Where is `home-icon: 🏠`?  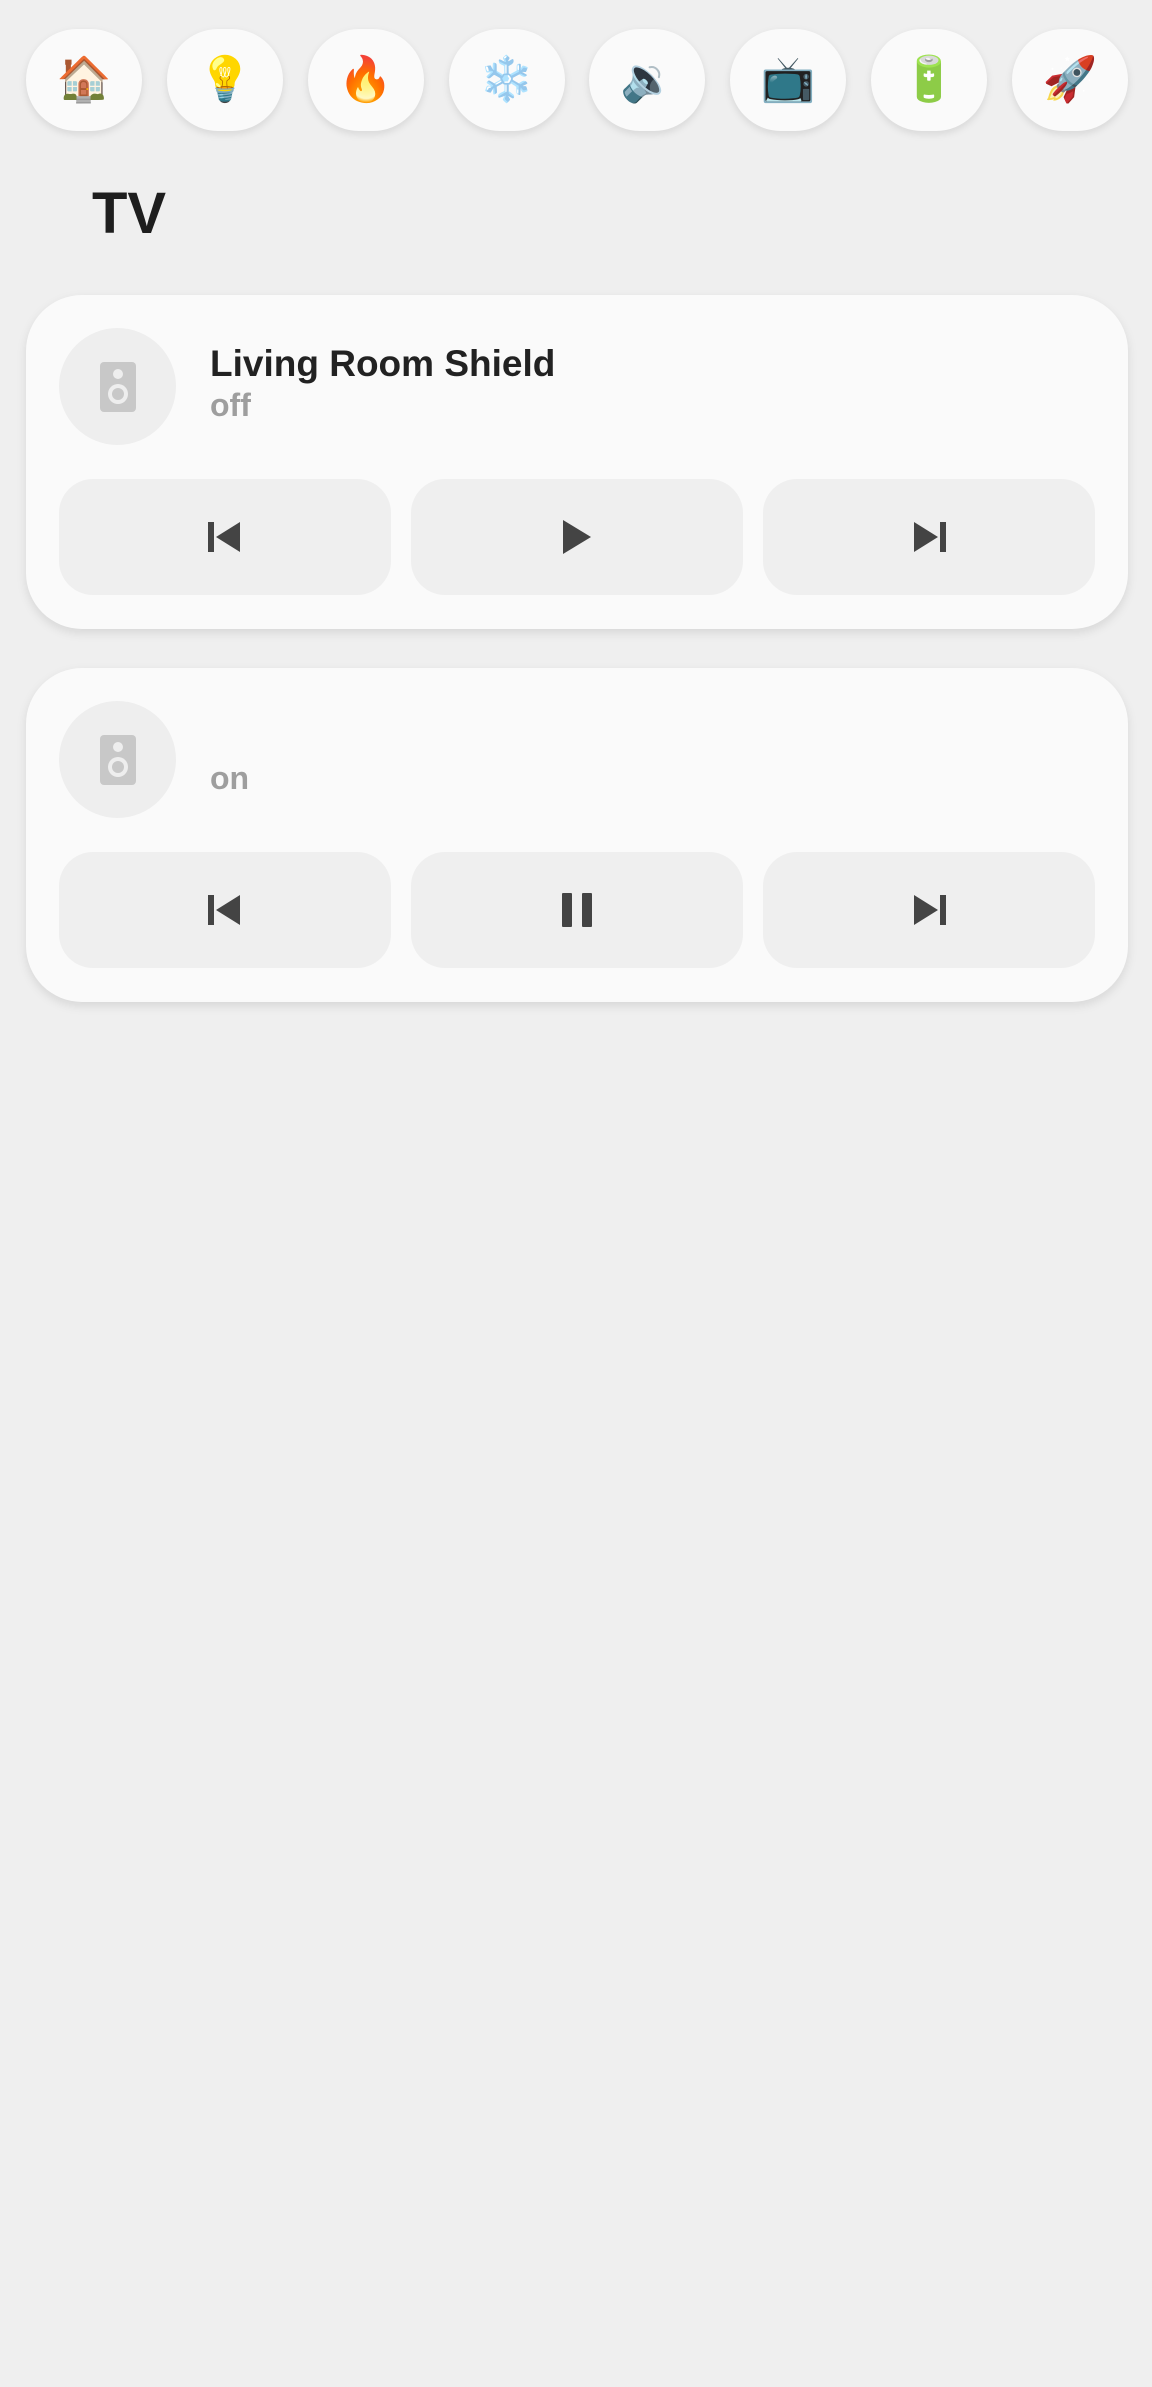 home-icon: 🏠 is located at coordinates (84, 79).